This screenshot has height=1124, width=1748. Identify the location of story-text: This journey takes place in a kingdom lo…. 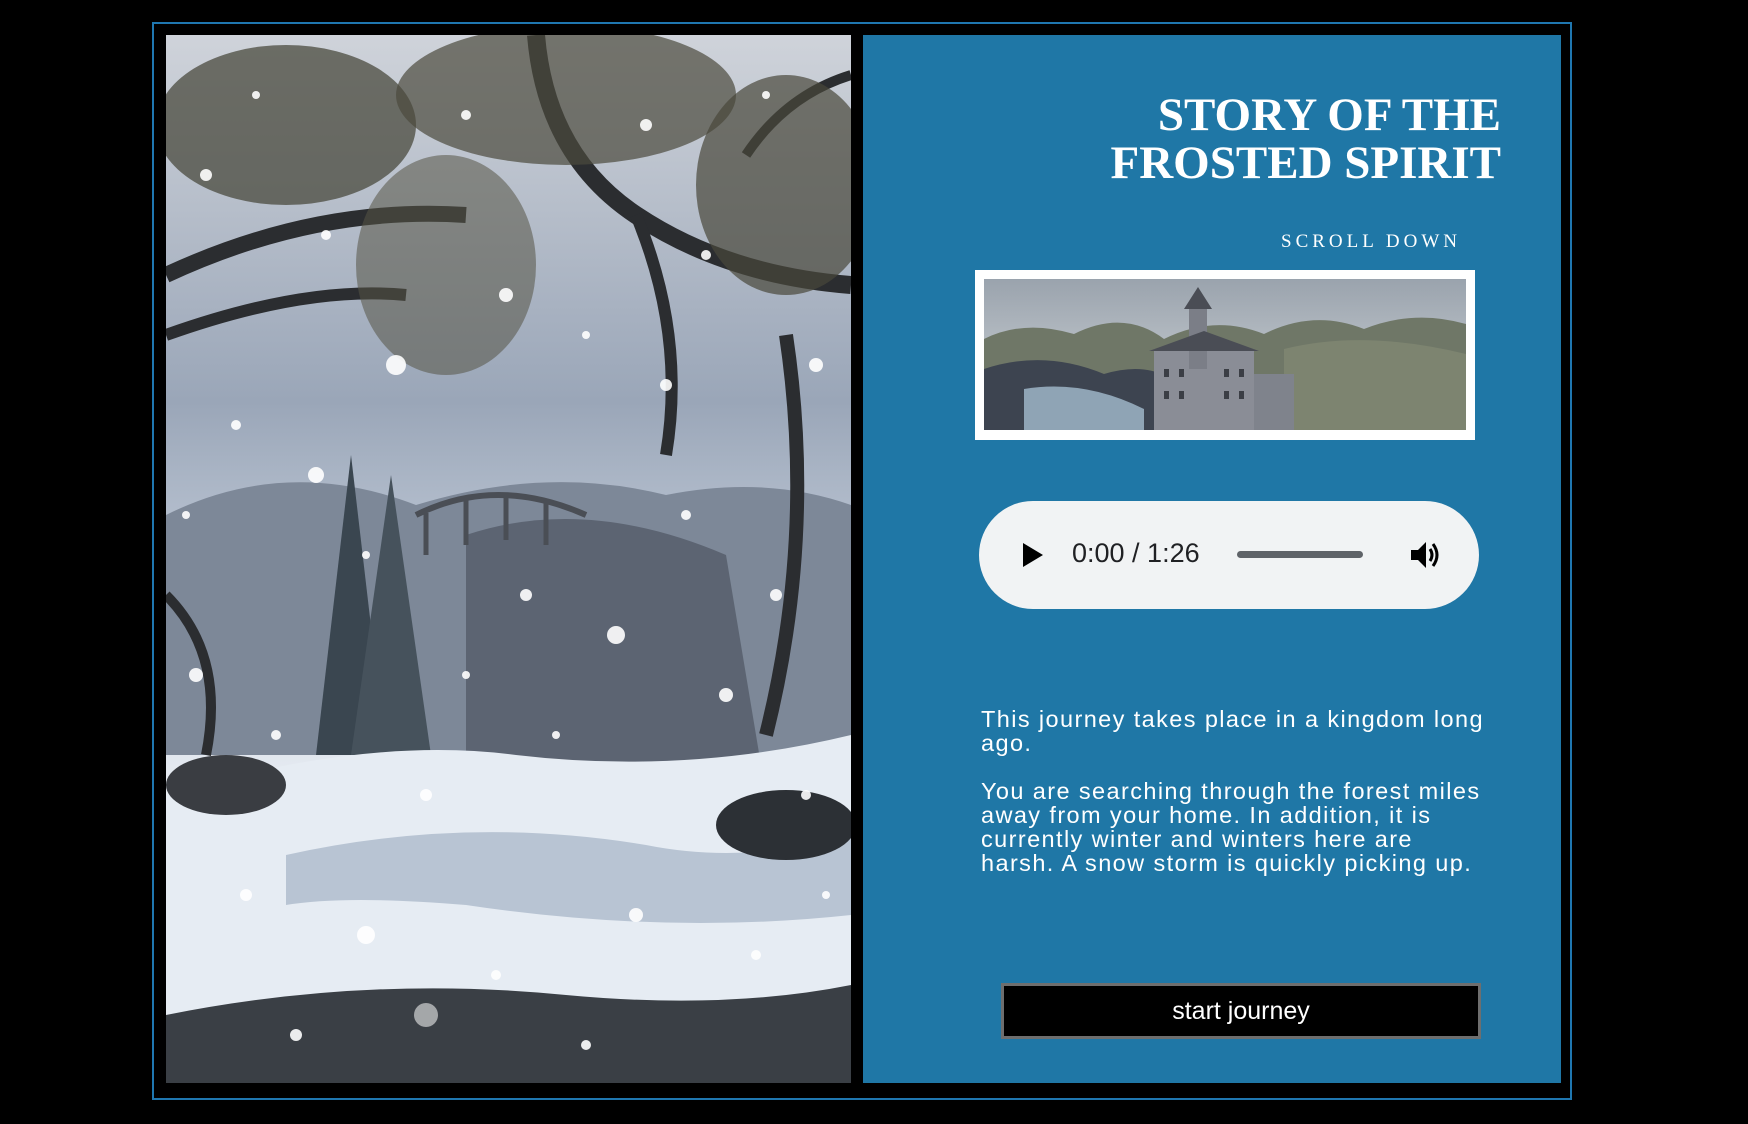
(1236, 792).